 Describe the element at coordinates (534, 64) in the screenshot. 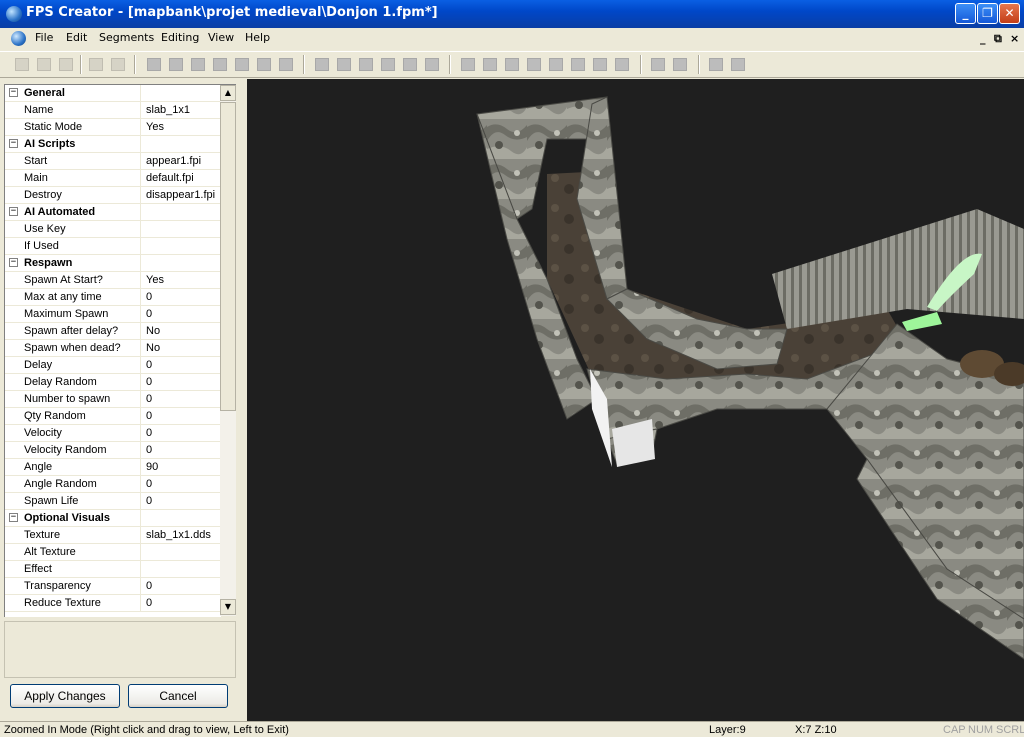

I see `entity-move-icon` at that location.